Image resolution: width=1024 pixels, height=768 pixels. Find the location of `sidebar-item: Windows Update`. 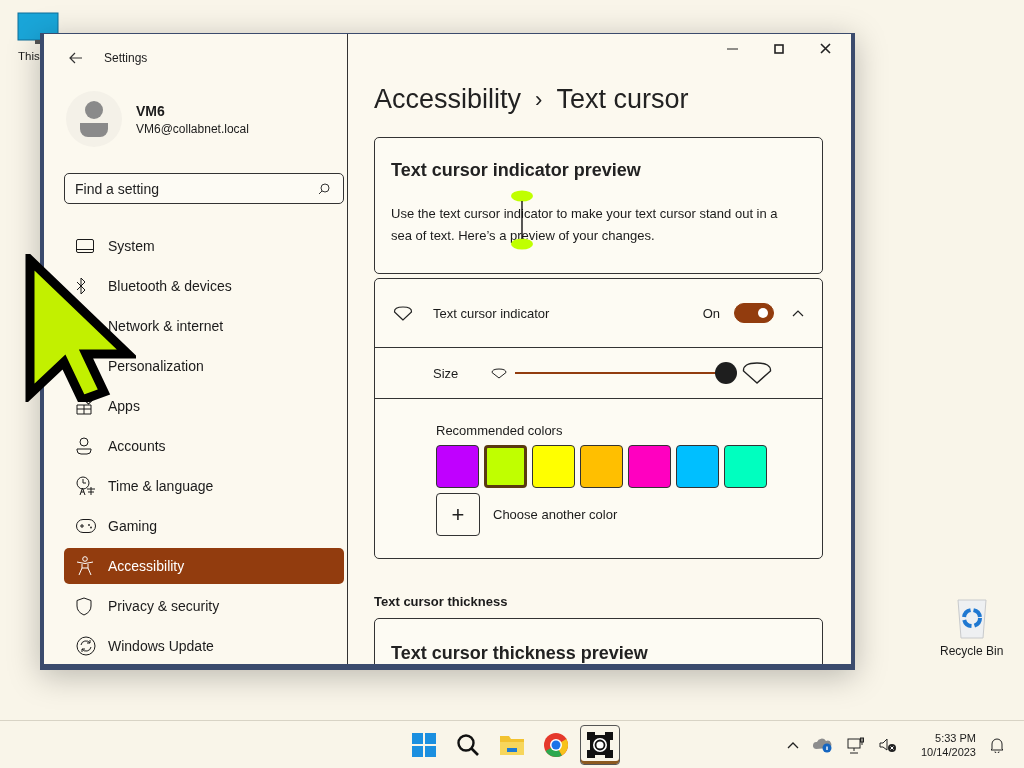

sidebar-item: Windows Update is located at coordinates (204, 646).